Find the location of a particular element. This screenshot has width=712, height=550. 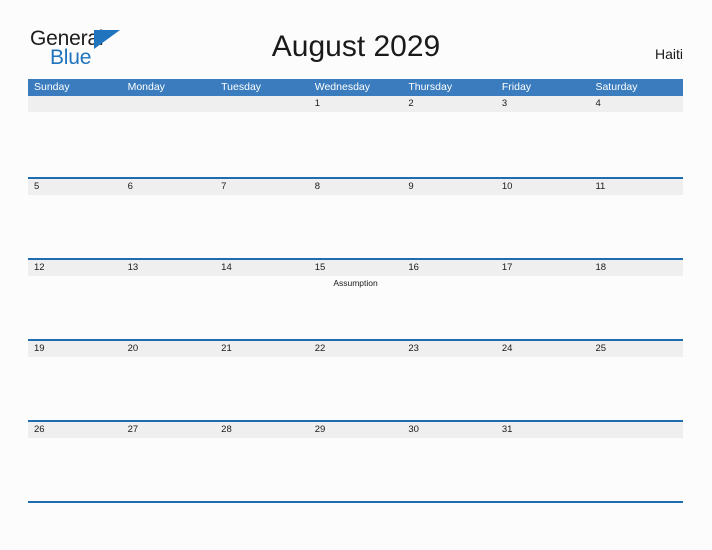

week-content-band: Assumption is located at coordinates (355, 307).